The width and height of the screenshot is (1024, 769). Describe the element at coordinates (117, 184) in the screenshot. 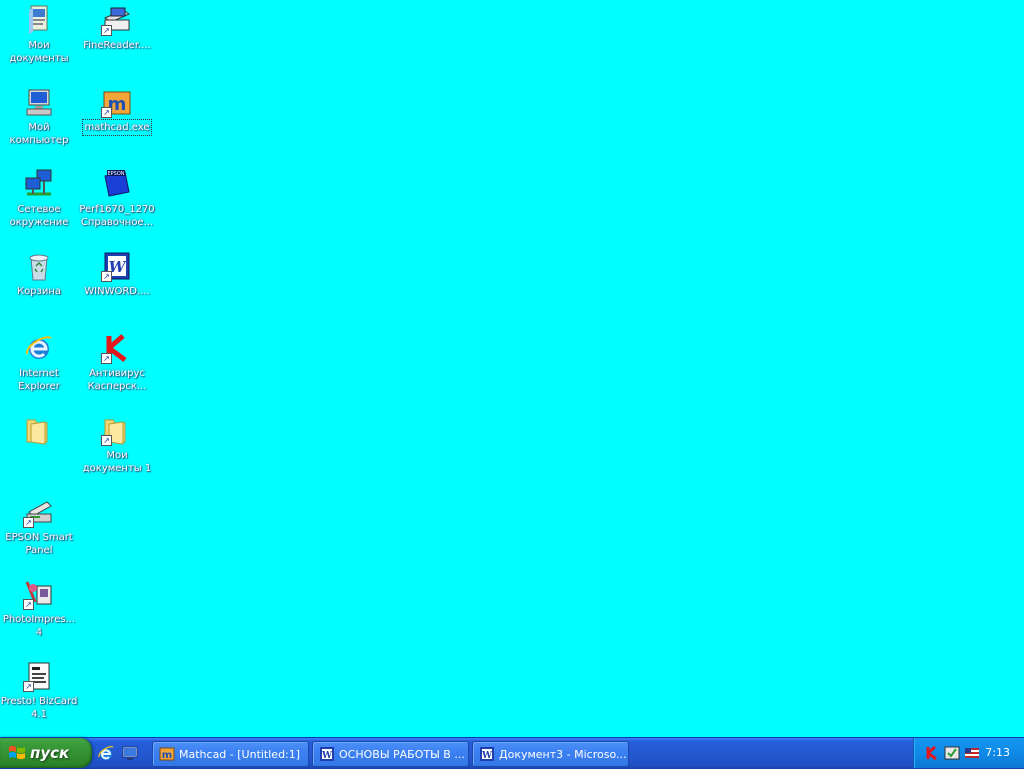

I see `epson-manual-icon: EPSON` at that location.